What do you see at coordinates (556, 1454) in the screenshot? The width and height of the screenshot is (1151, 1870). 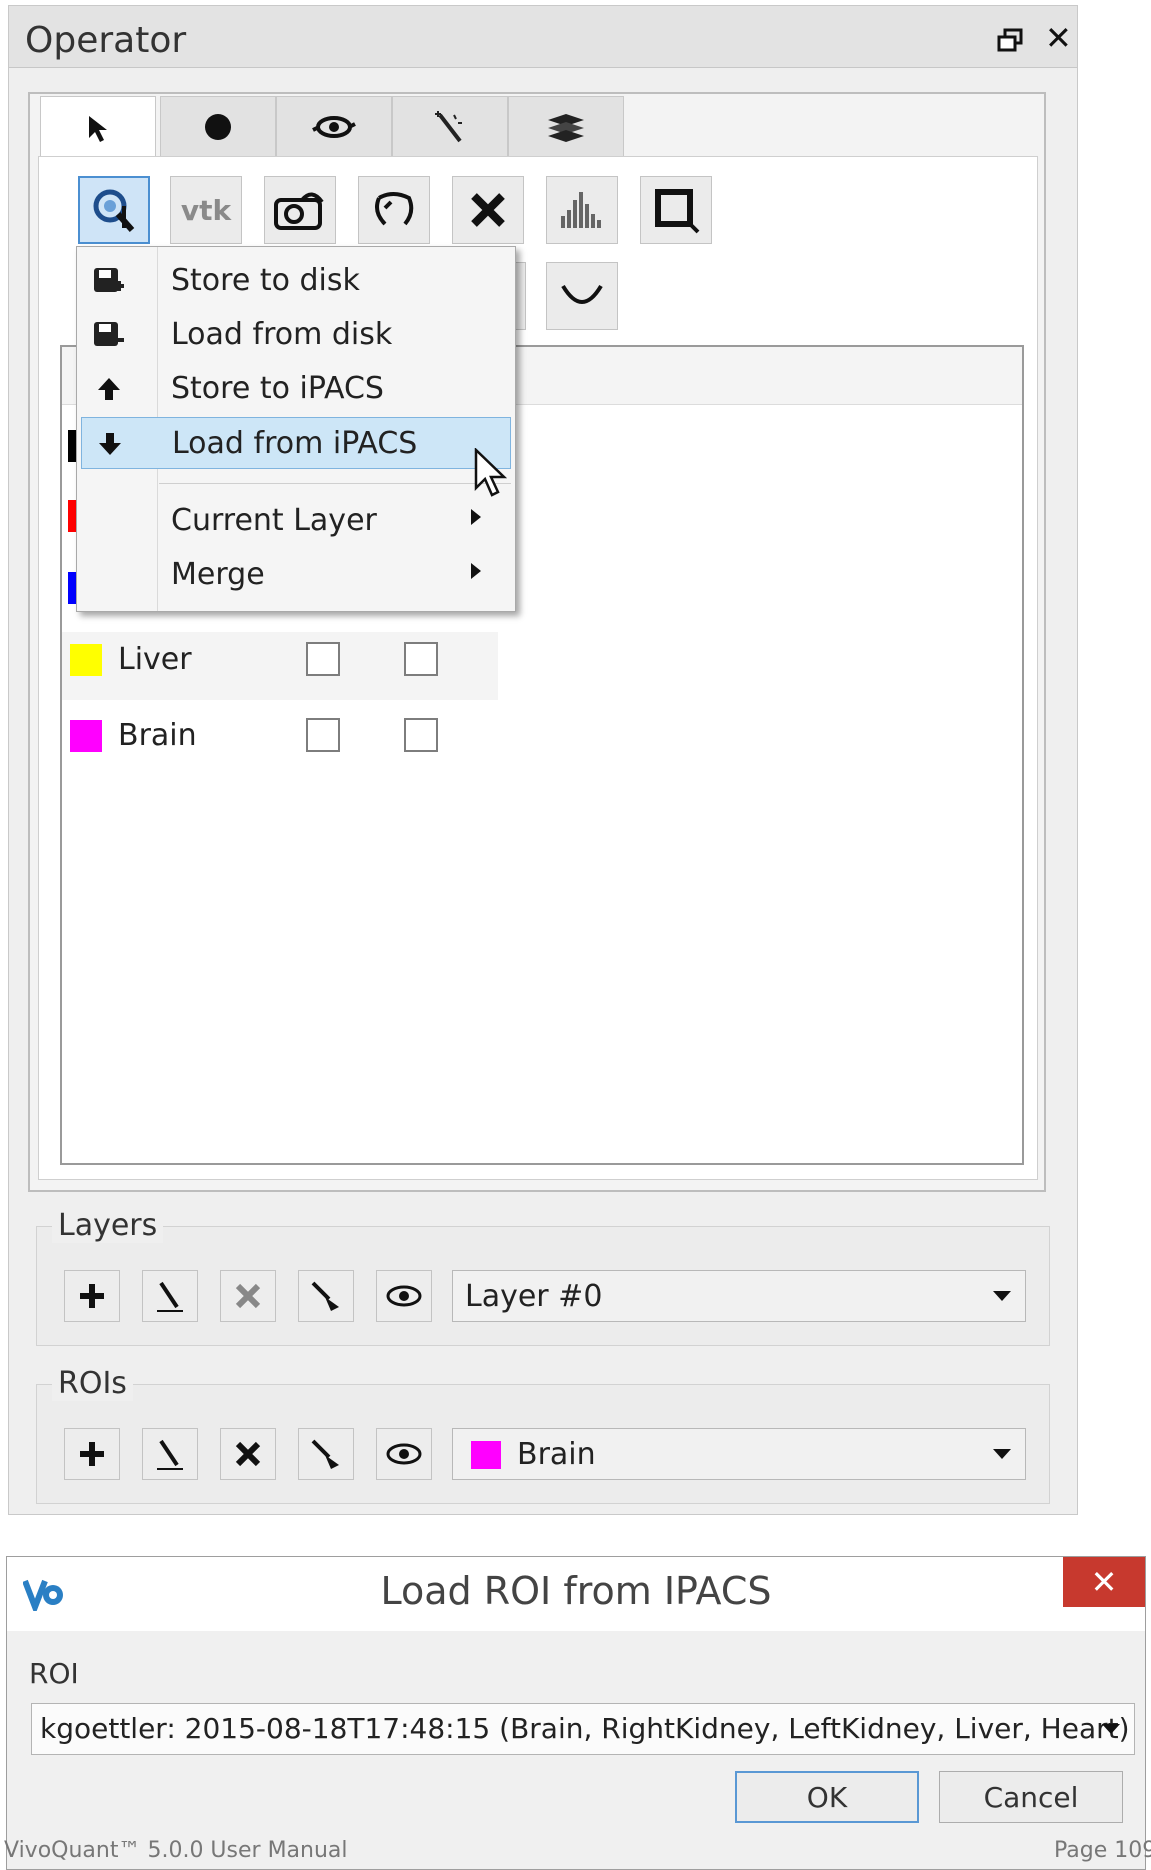 I see `roi-select-value: Brain` at bounding box center [556, 1454].